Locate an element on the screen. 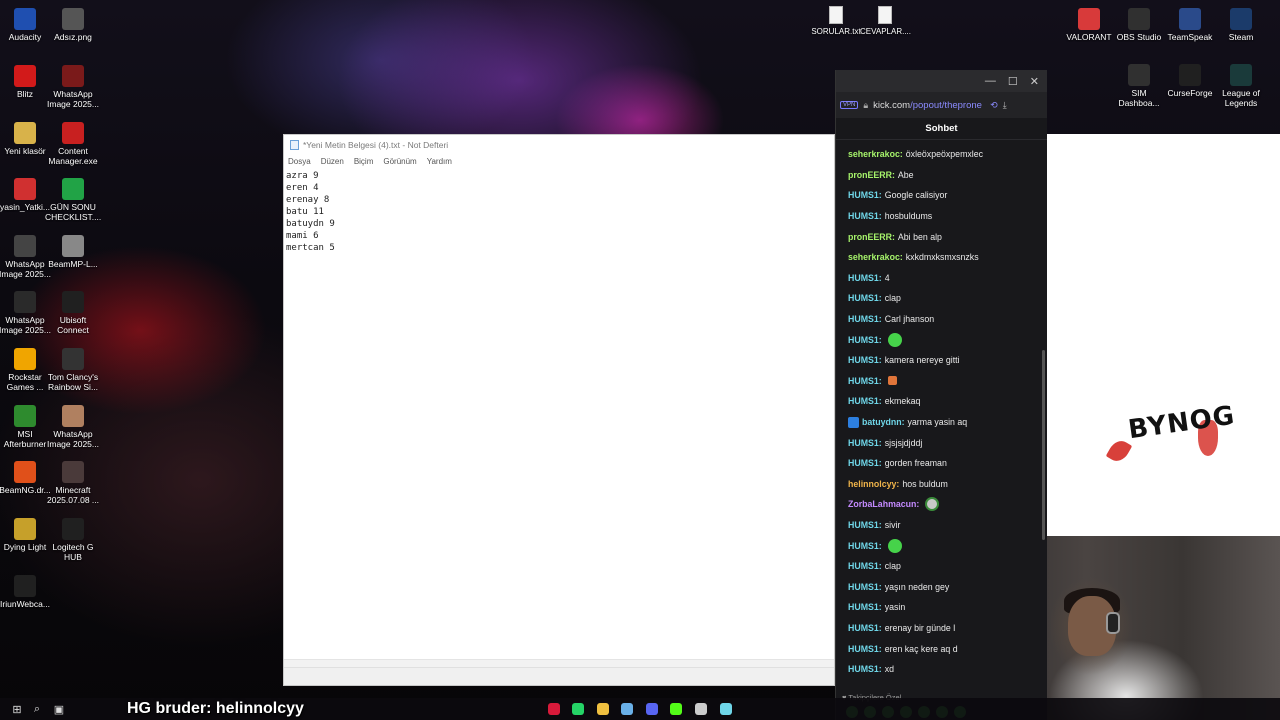 The image size is (1280, 720). chat-window-titlebar: — ☐ ✕ is located at coordinates (941, 81).